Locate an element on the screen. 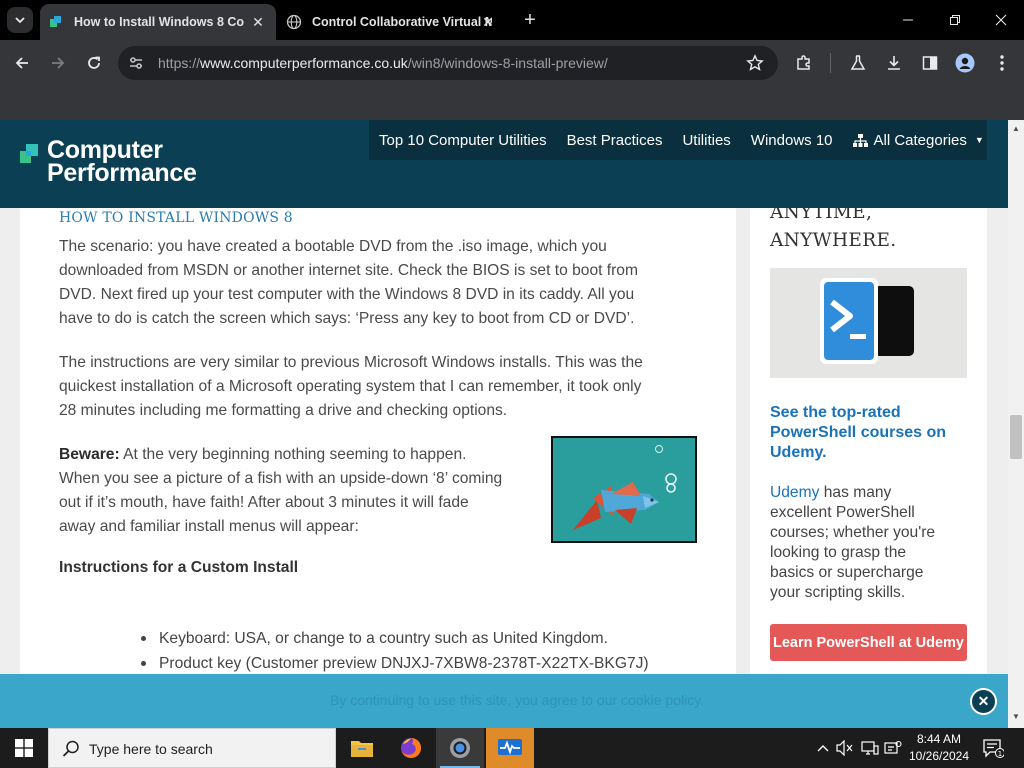 The width and height of the screenshot is (1024, 768). nav-all-categories: All Categories ▼ is located at coordinates (918, 140).